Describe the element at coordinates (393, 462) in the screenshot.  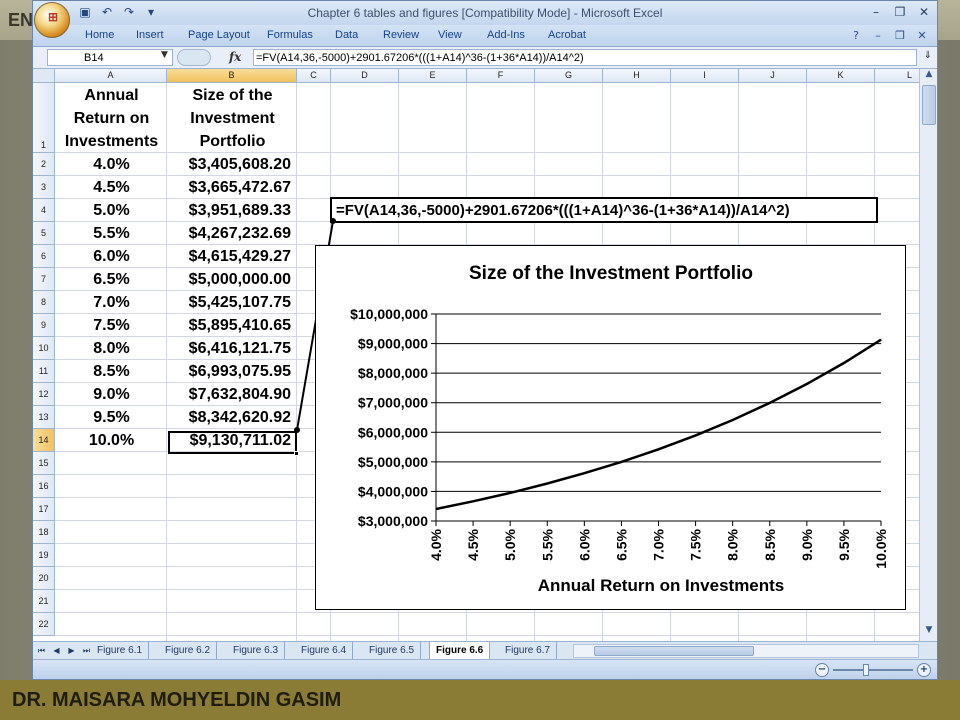
I see `y-tick-label: $5,000,000` at that location.